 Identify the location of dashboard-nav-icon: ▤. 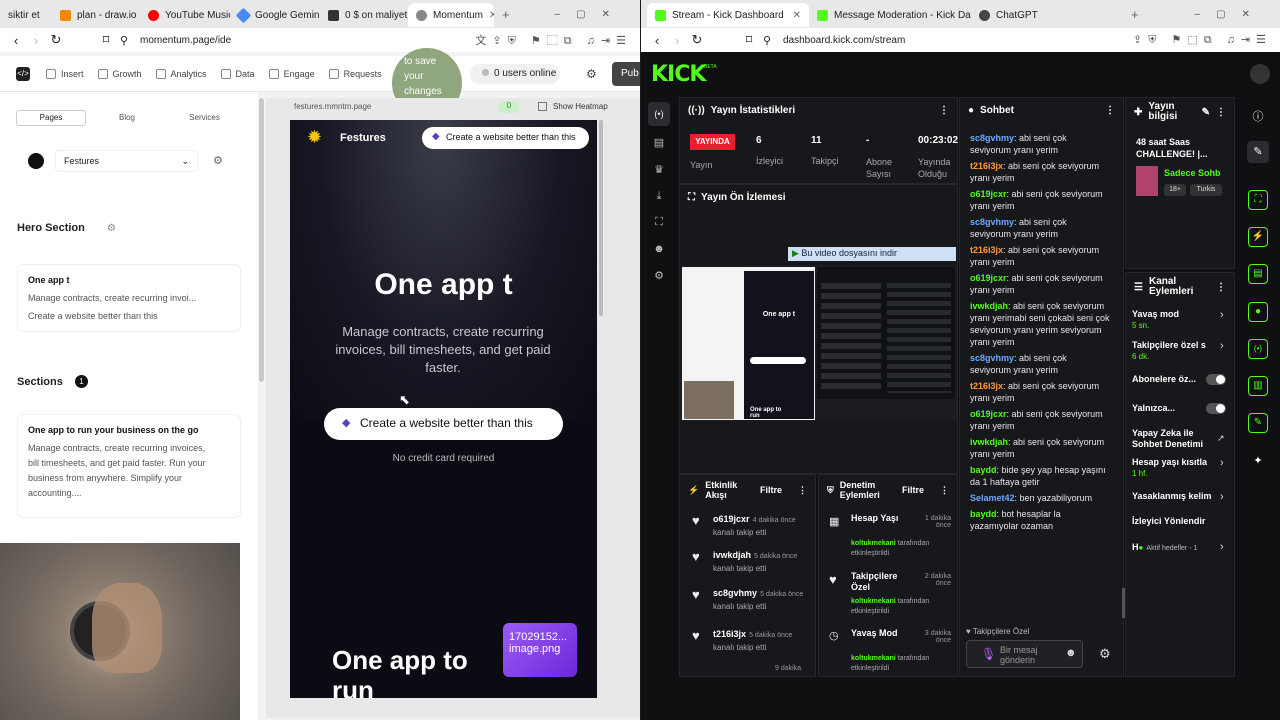
(659, 142).